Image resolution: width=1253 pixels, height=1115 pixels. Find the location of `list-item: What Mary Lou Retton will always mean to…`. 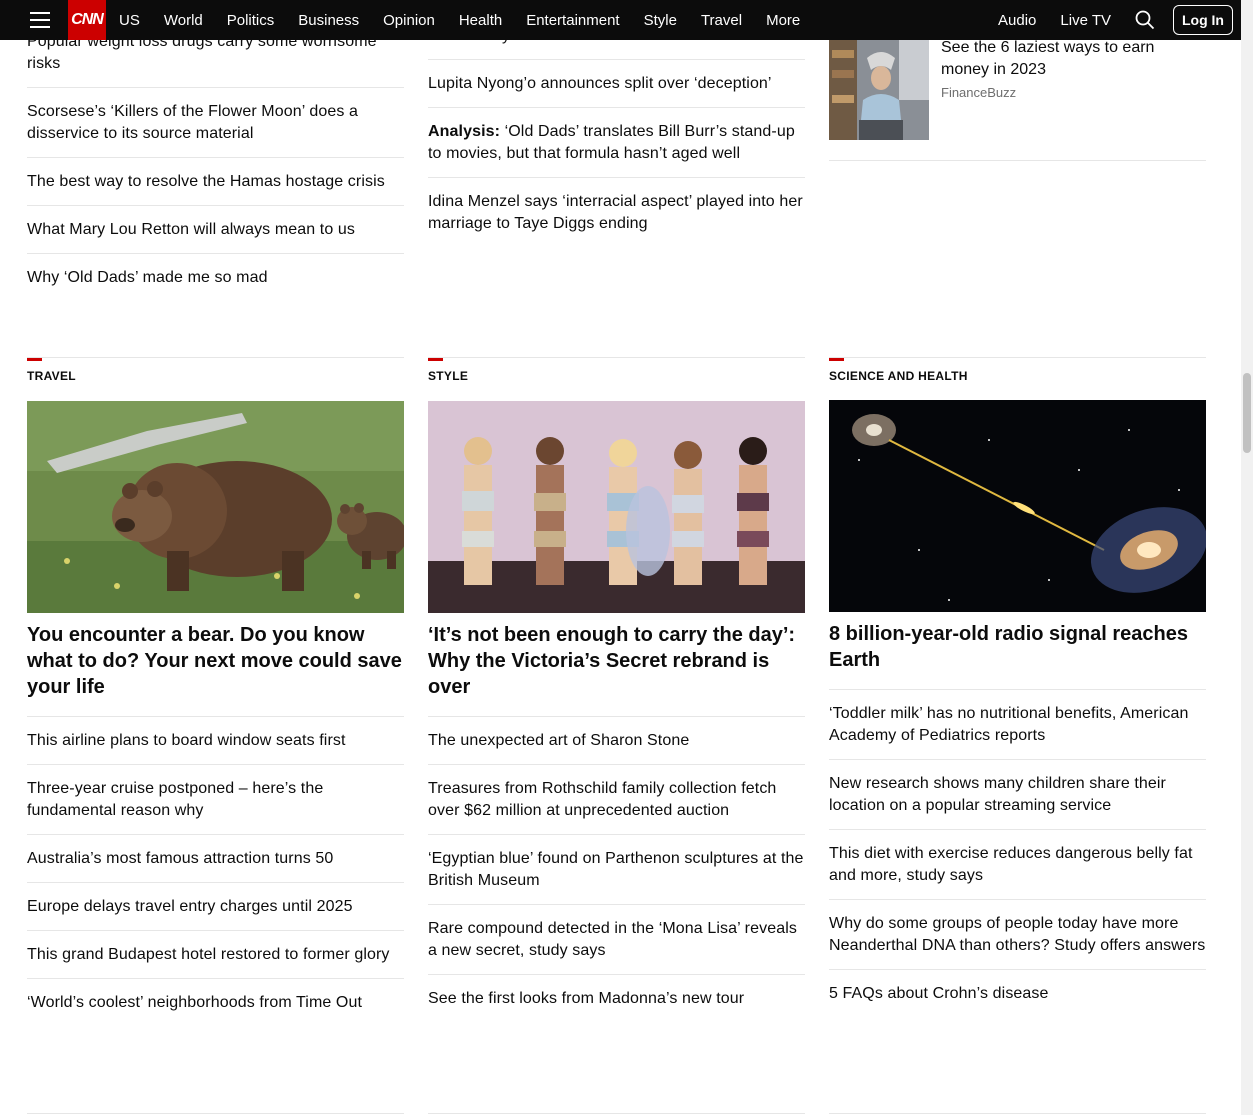

list-item: What Mary Lou Retton will always mean to… is located at coordinates (215, 230).